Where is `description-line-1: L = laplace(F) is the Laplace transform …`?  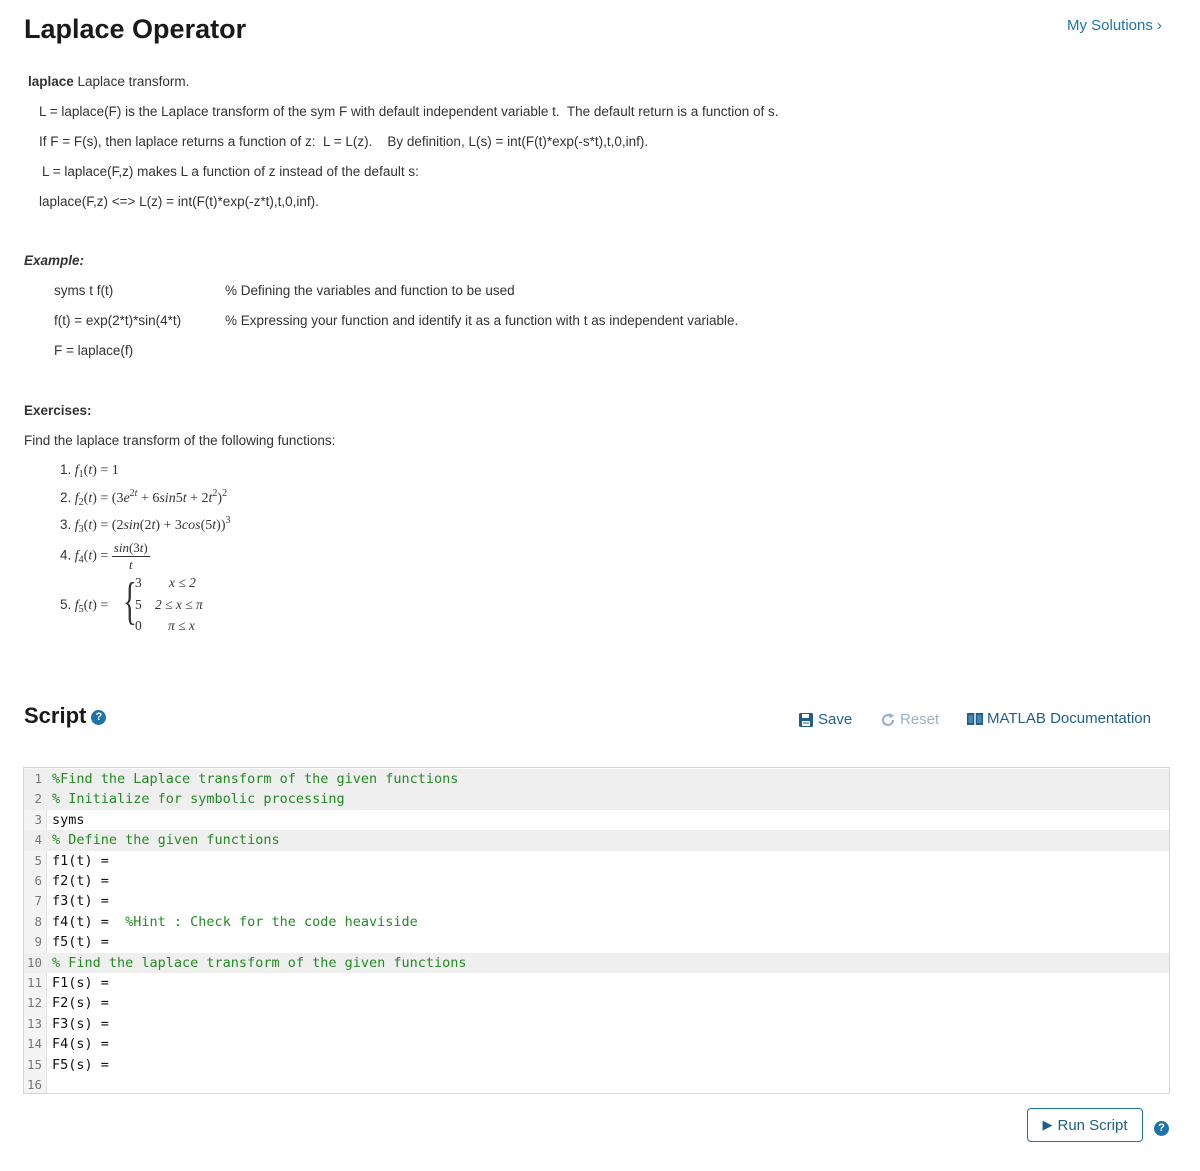 description-line-1: L = laplace(F) is the Laplace transform … is located at coordinates (409, 111).